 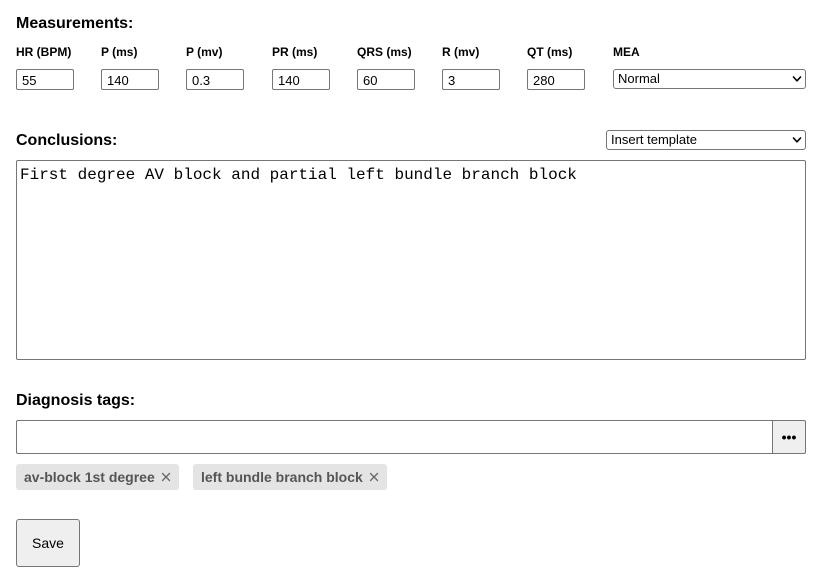 I want to click on mea-label: MEA, so click(x=626, y=52).